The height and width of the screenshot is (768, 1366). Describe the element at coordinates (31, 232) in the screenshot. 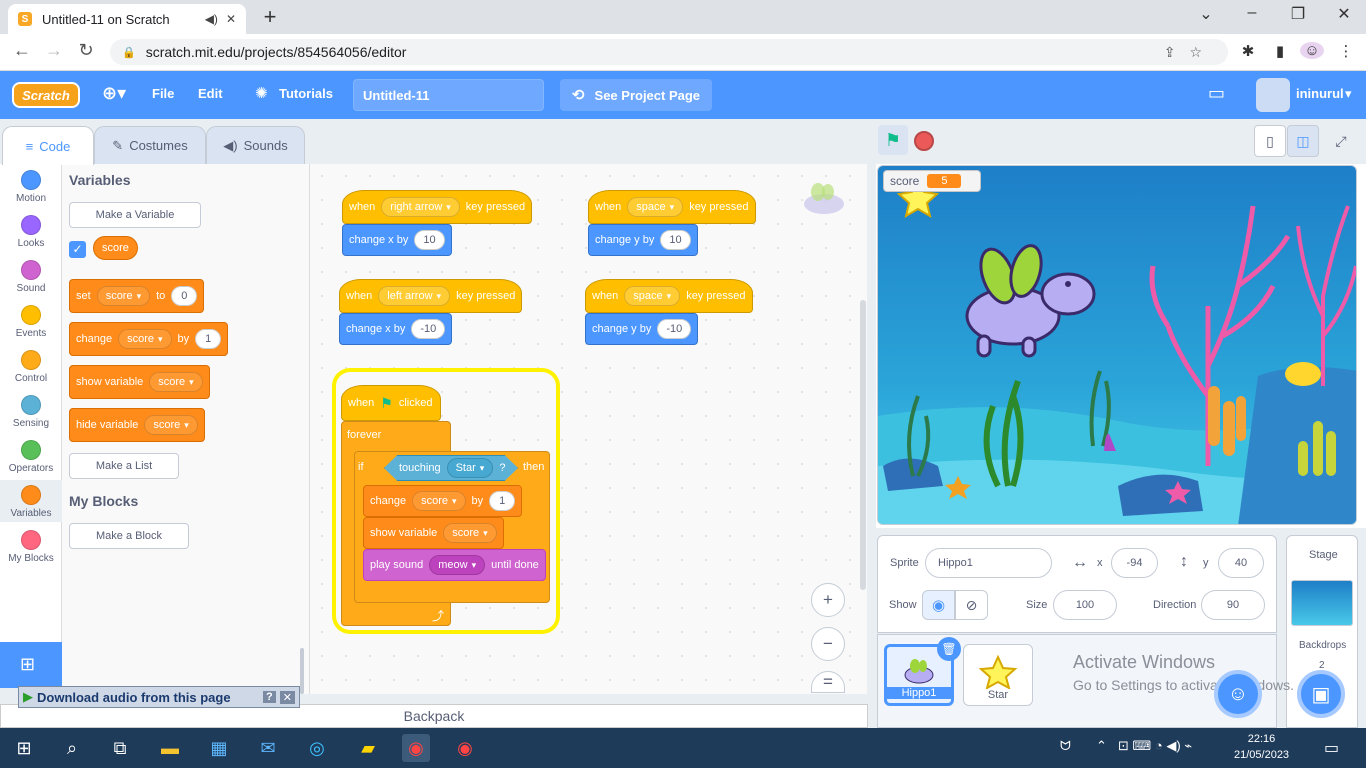

I see `category-looks: Looks` at that location.